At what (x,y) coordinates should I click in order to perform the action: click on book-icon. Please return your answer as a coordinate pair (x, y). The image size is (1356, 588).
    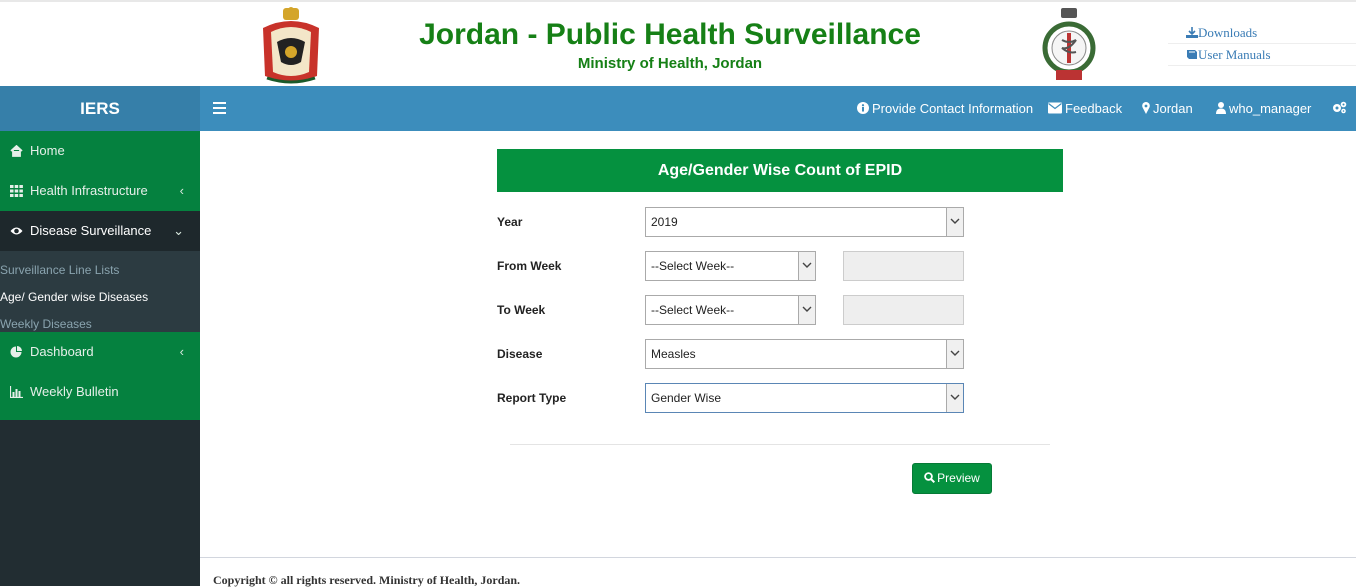
    Looking at the image, I should click on (1192, 54).